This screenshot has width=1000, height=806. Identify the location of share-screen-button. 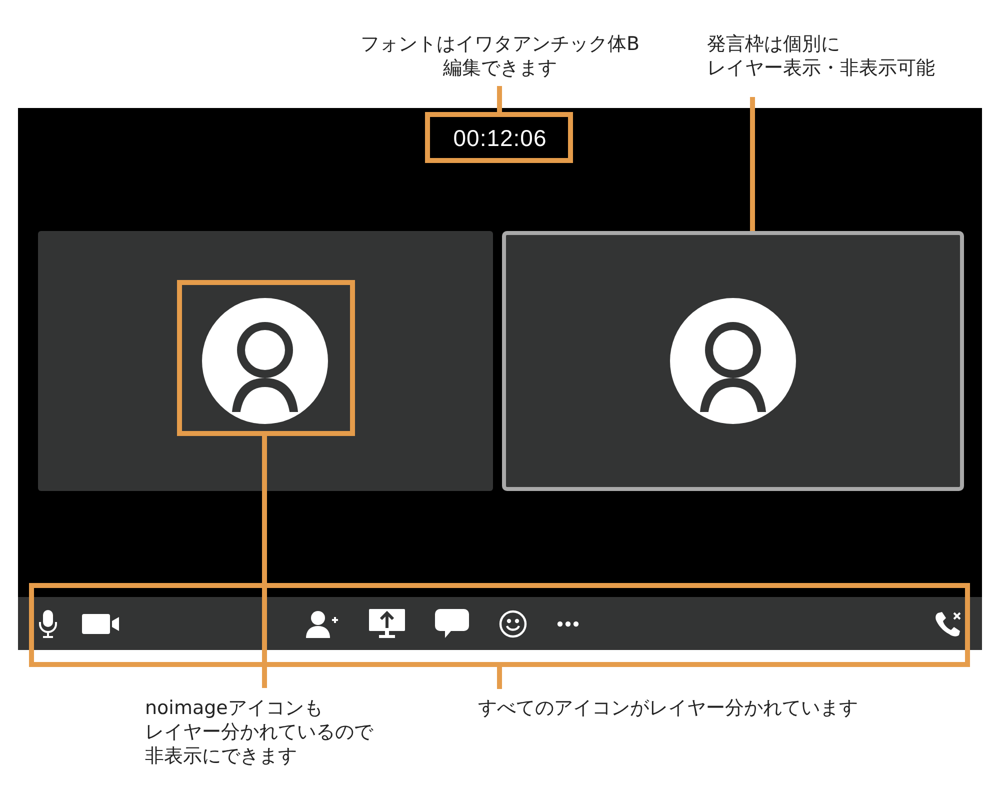
(387, 623).